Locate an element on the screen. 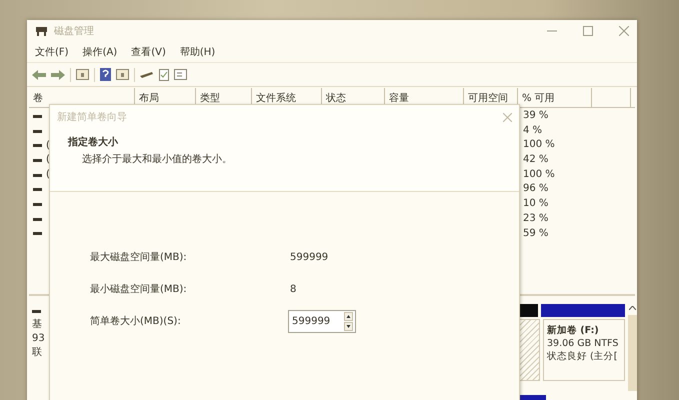 This screenshot has width=679, height=400. size-spinbox: 599999 is located at coordinates (322, 321).